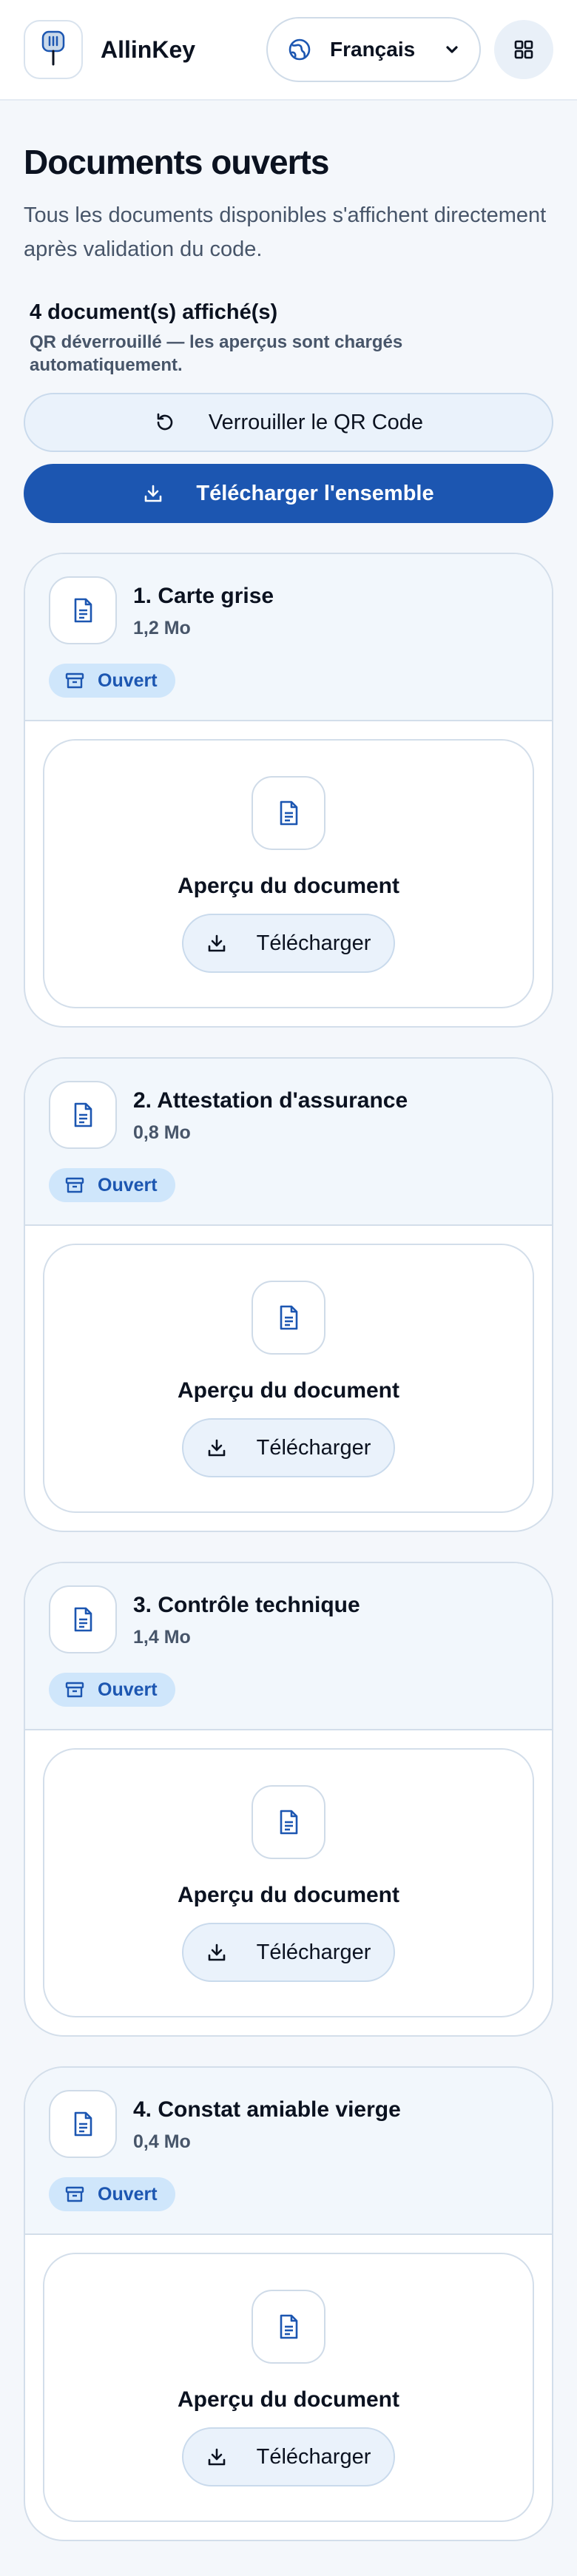 This screenshot has height=2576, width=577. I want to click on grid-icon, so click(524, 49).